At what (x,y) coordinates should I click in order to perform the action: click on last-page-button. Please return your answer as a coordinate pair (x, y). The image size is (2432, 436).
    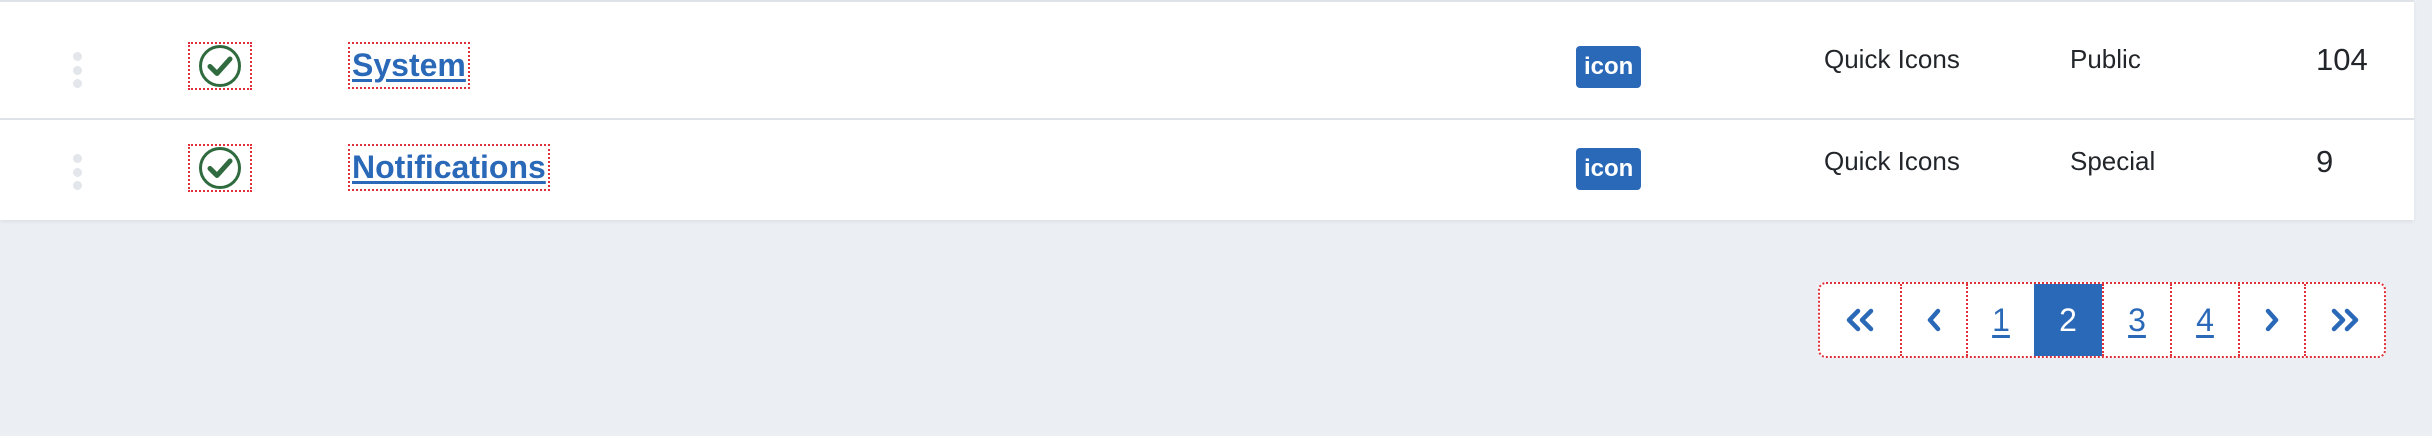
    Looking at the image, I should click on (2344, 320).